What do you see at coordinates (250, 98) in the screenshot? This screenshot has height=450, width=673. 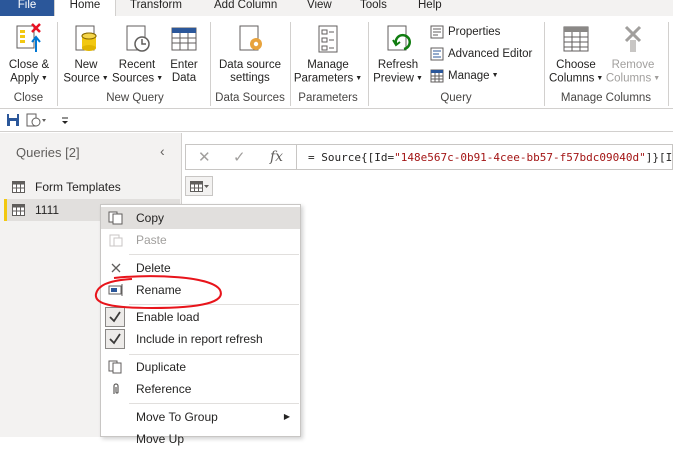 I see `group-label-data-sources: Data Sources` at bounding box center [250, 98].